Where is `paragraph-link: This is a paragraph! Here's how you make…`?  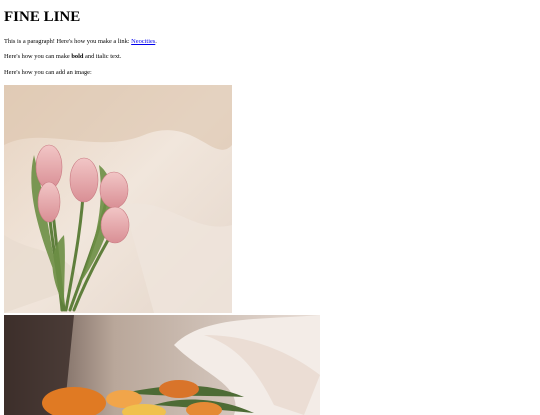 paragraph-link: This is a paragraph! Here's how you make… is located at coordinates (270, 42).